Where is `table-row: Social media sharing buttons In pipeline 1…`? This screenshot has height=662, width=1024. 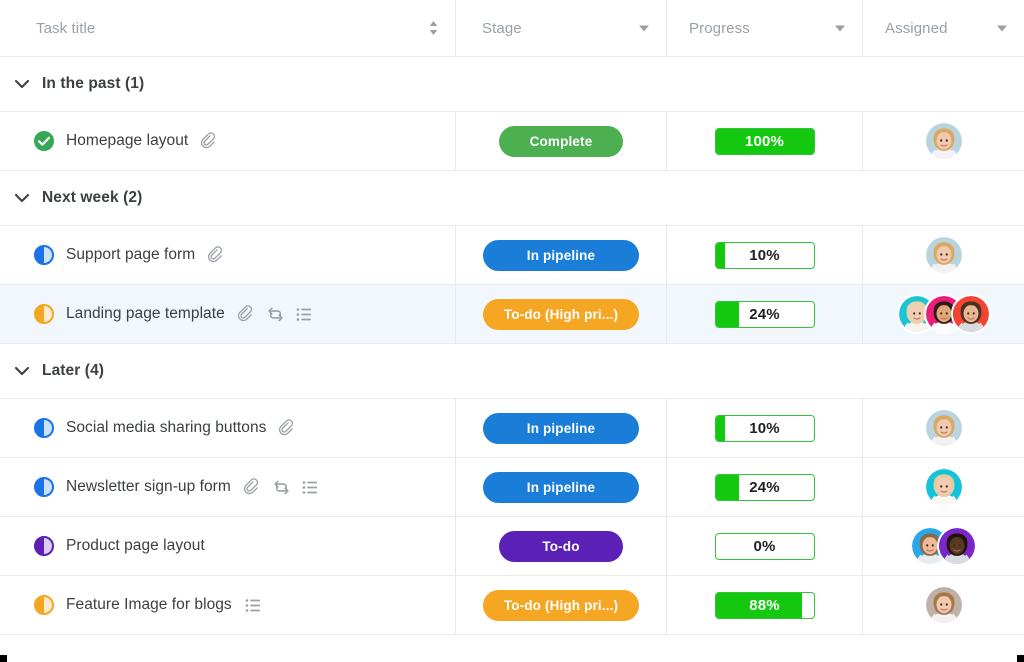
table-row: Social media sharing buttons In pipeline 1… is located at coordinates (512, 428).